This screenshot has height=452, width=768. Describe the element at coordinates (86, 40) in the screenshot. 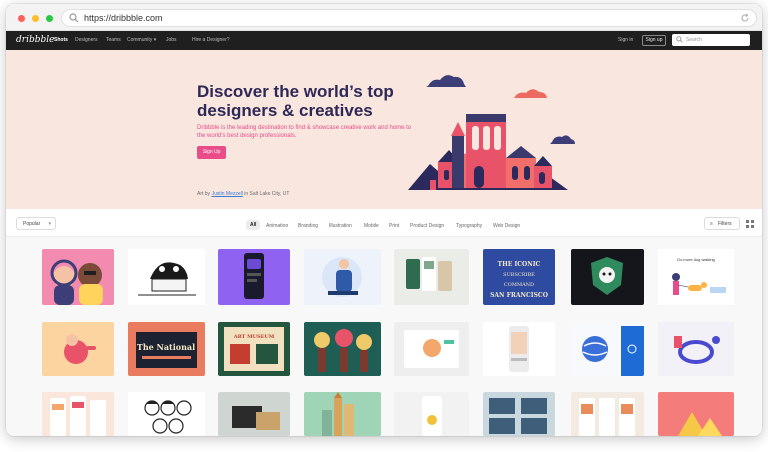

I see `nav-link-designers: Designers` at that location.